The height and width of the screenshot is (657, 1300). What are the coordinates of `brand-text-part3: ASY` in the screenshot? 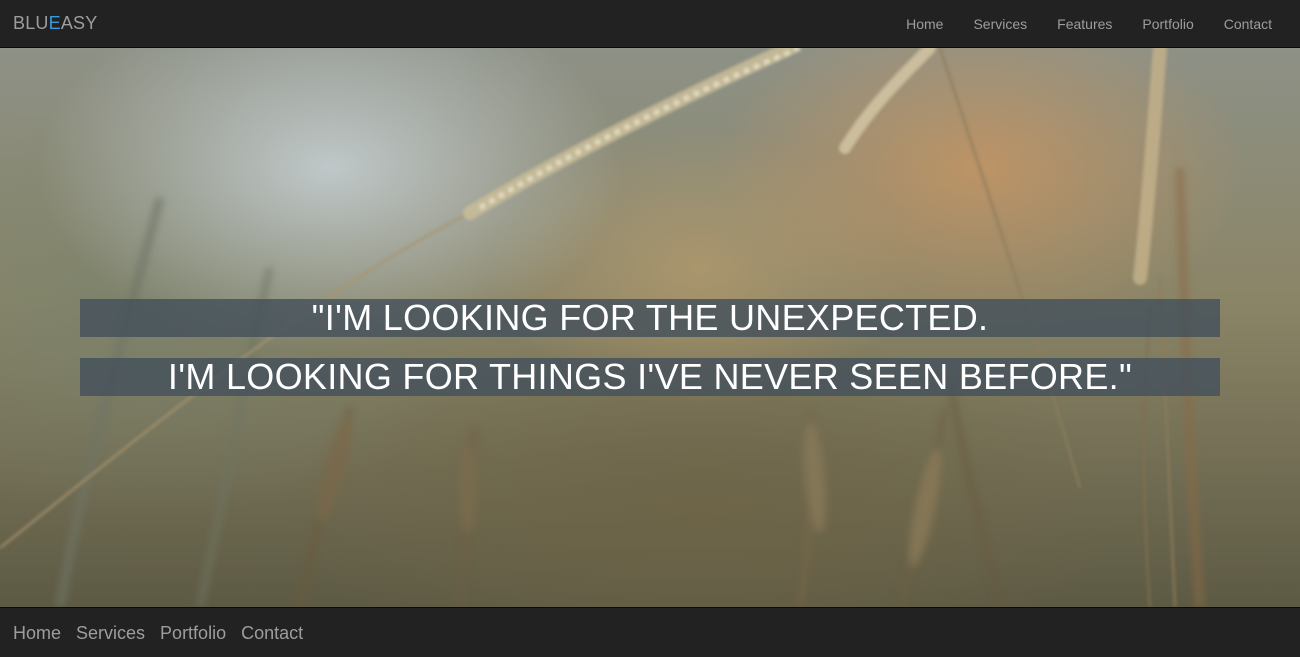 It's located at (79, 23).